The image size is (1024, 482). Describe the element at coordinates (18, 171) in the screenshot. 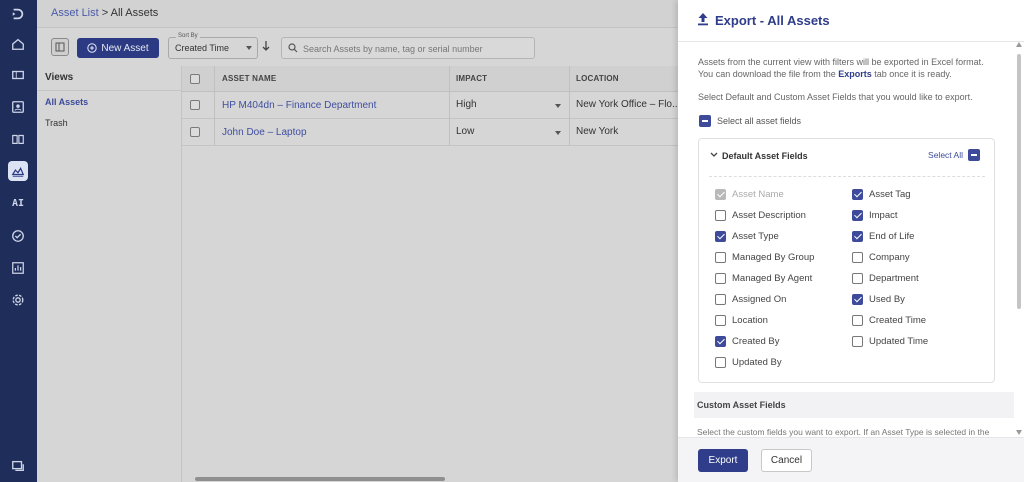

I see `assets-icon` at that location.